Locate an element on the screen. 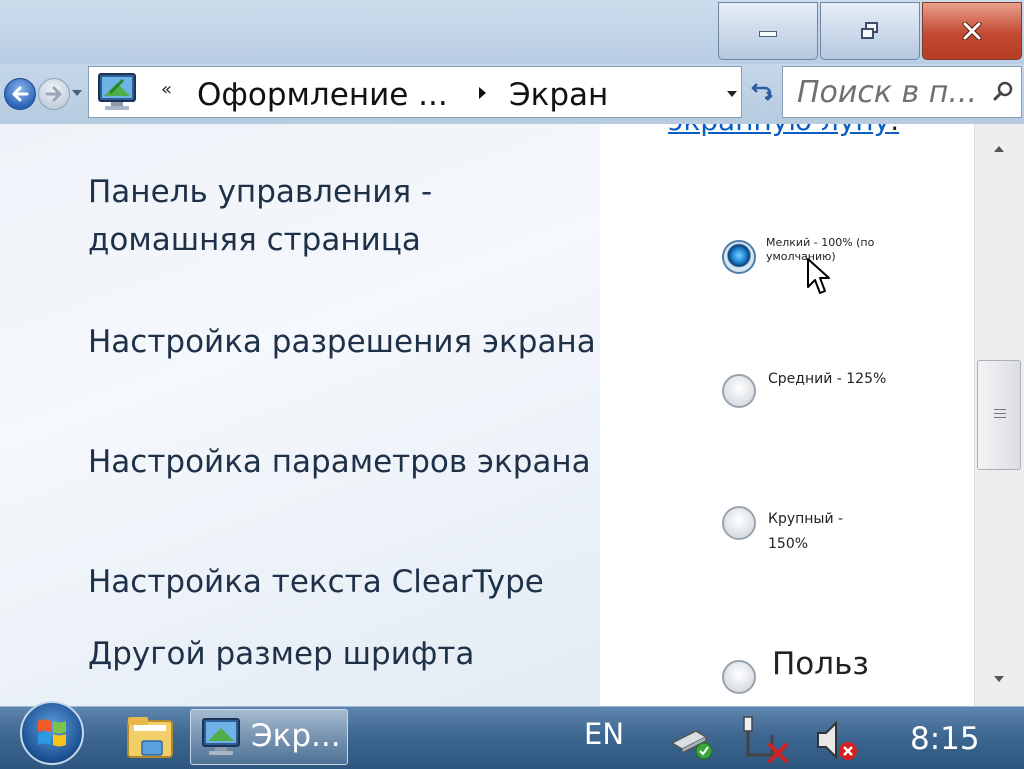  vertical-scrollbar is located at coordinates (999, 415).